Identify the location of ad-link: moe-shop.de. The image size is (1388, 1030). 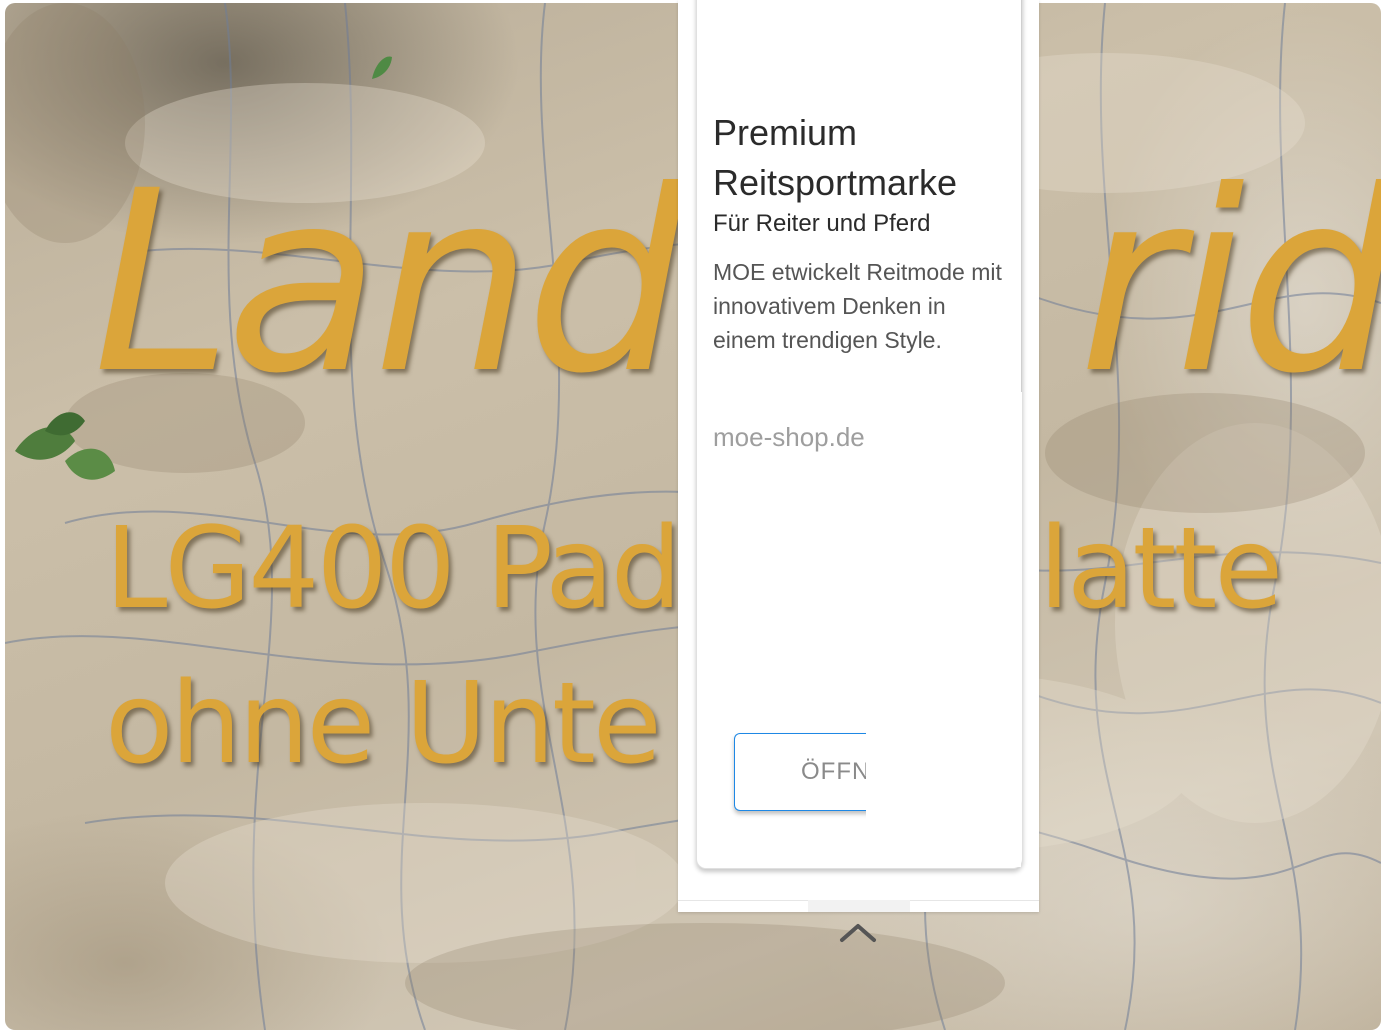
(789, 437).